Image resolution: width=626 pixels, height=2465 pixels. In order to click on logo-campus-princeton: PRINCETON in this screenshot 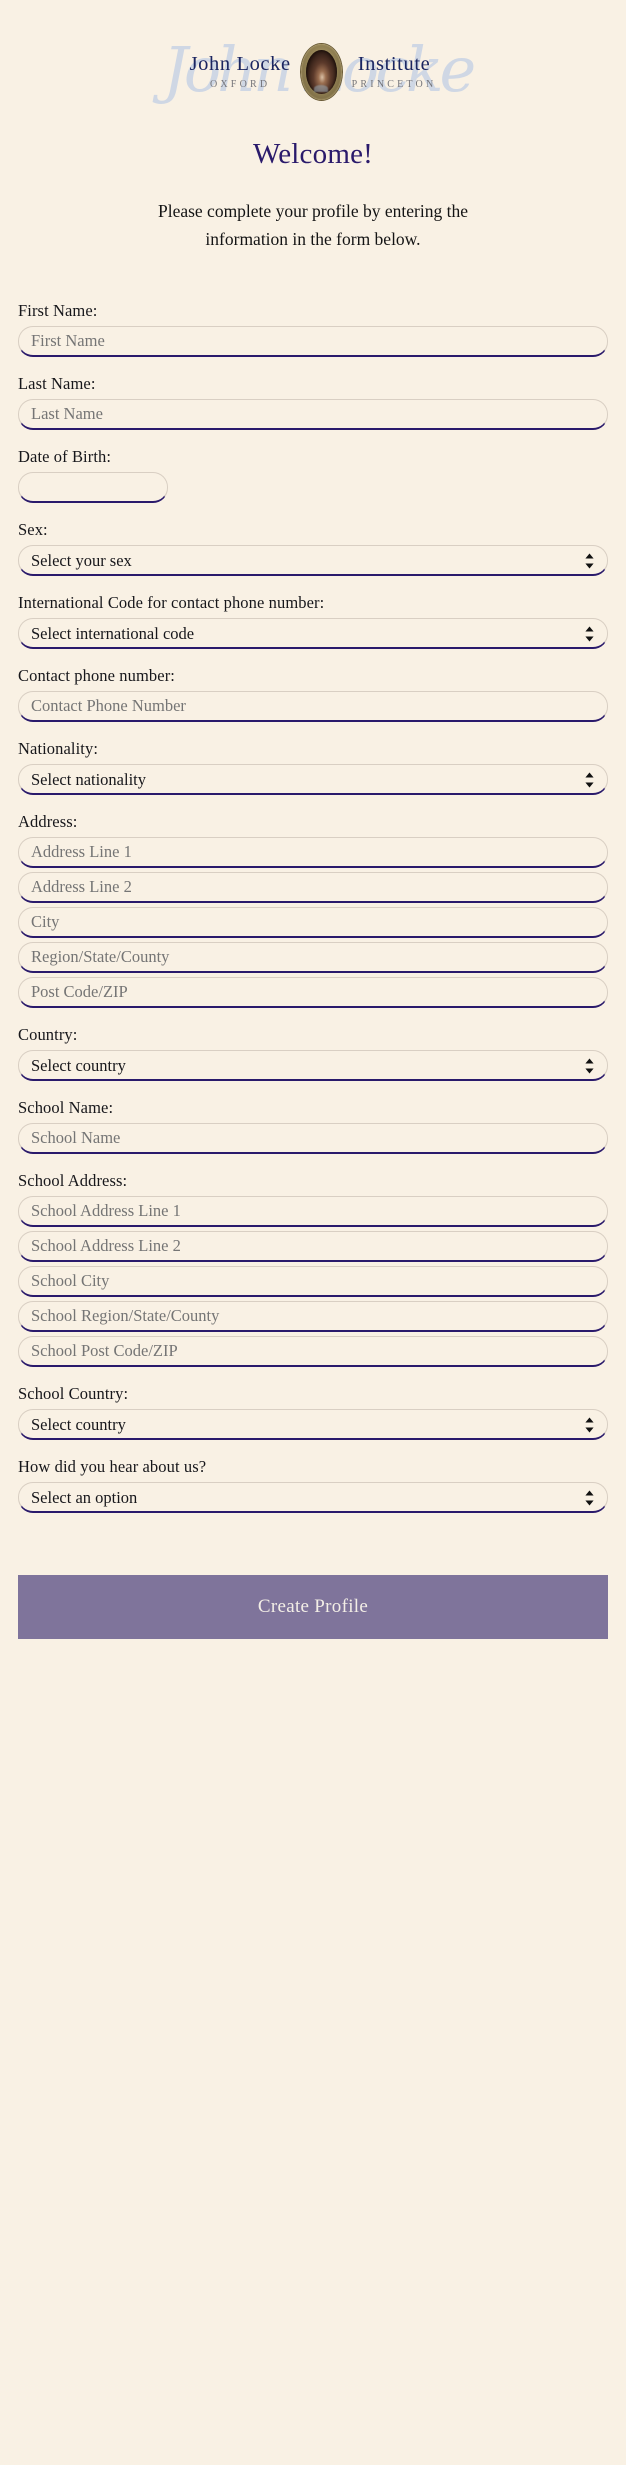, I will do `click(394, 85)`.